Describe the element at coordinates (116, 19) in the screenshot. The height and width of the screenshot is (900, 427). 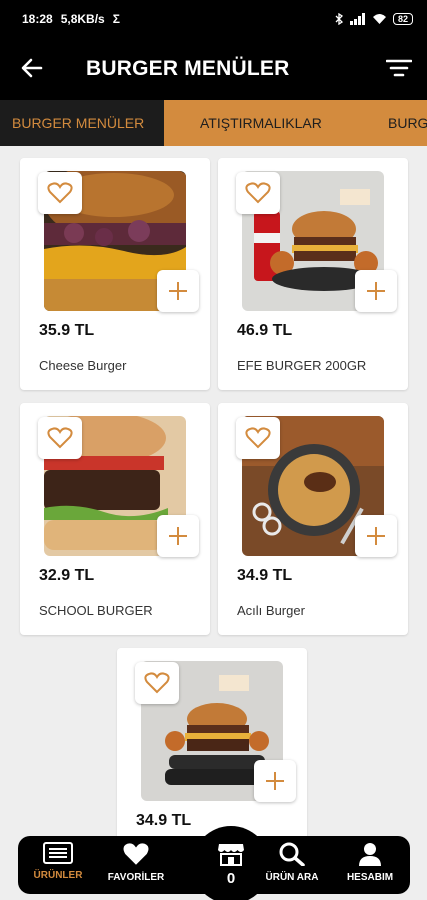
I see `status-sigma: Σ` at that location.